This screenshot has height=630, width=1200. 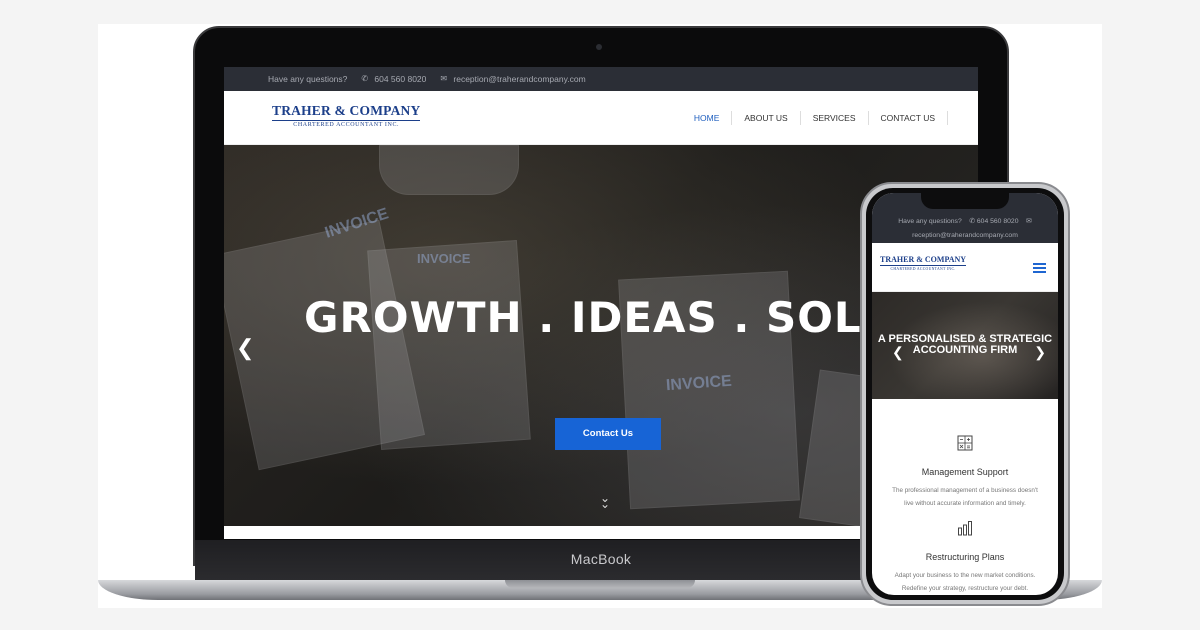 What do you see at coordinates (965, 222) in the screenshot?
I see `mobile-topbar-row1: Have any questions? ✆ 604 560 8020 ✉` at bounding box center [965, 222].